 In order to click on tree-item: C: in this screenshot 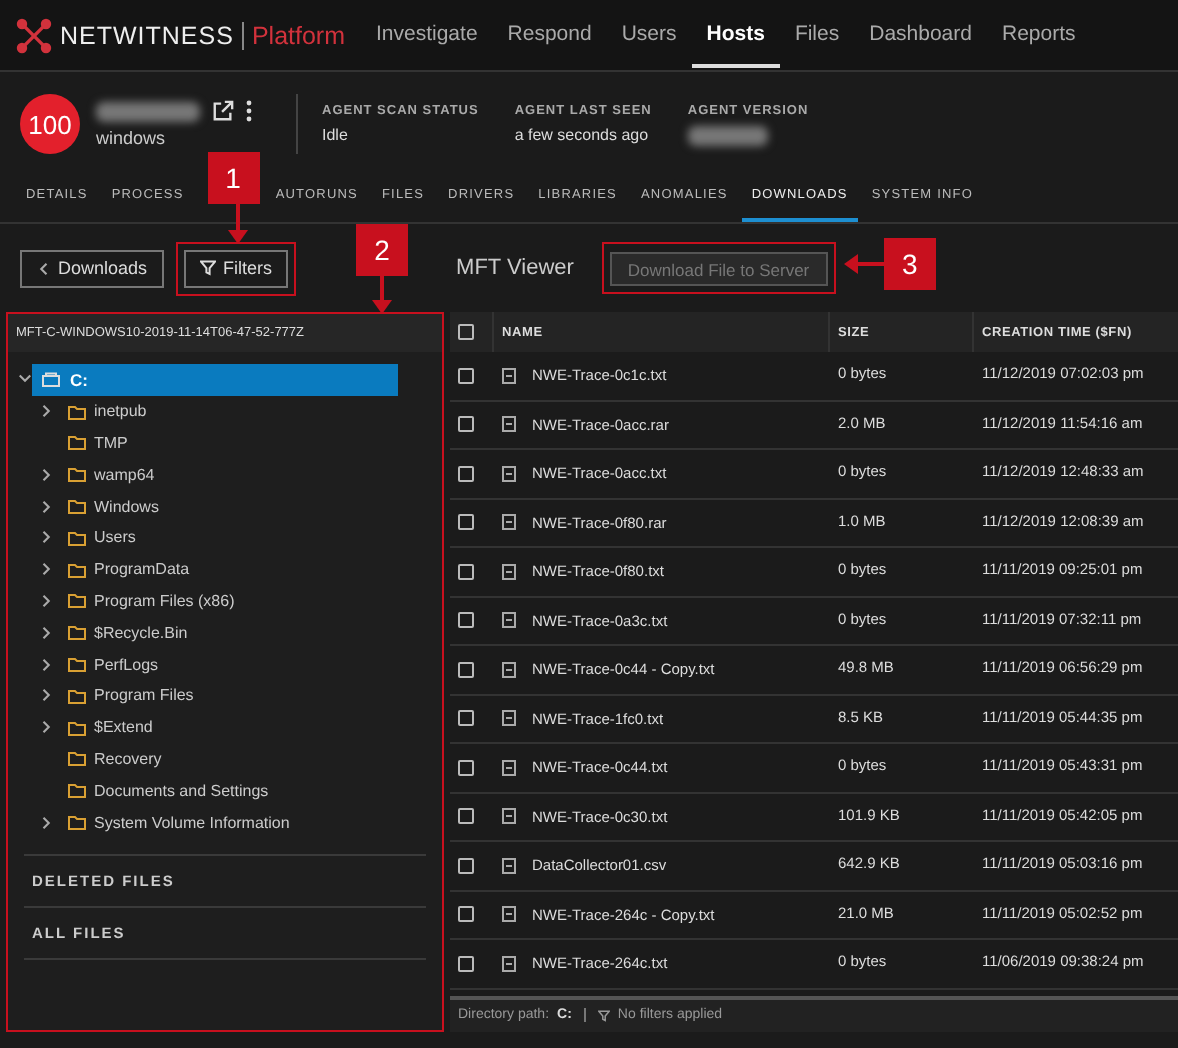, I will do `click(215, 379)`.